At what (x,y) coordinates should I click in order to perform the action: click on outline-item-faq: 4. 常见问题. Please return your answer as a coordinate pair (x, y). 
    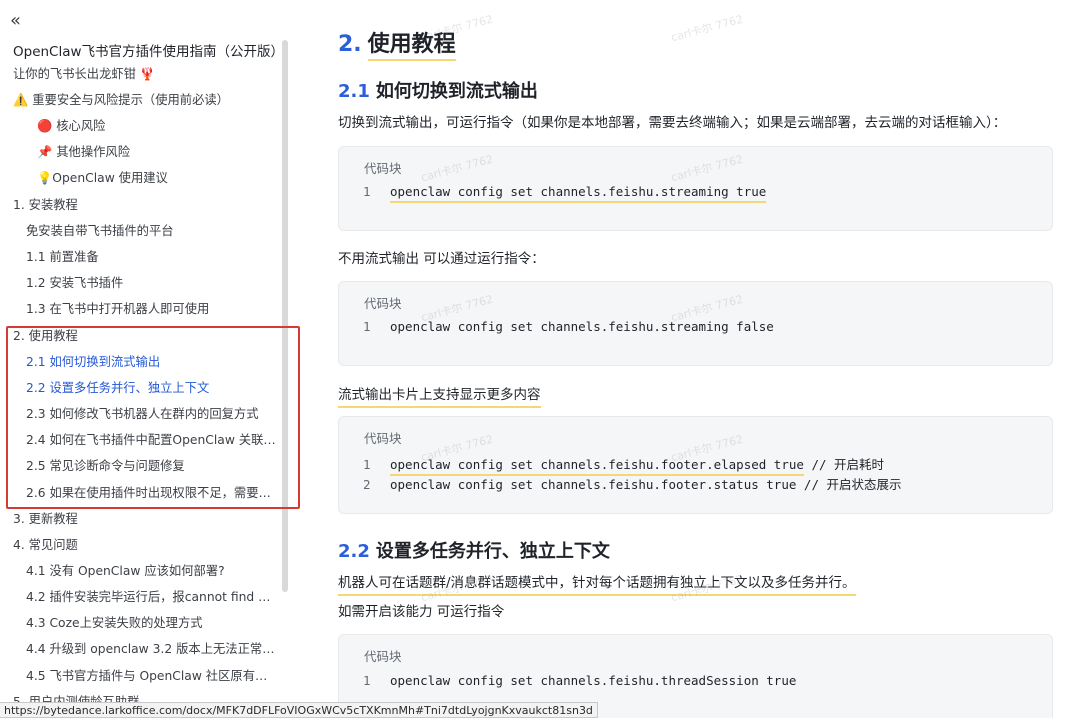
    Looking at the image, I should click on (45, 545).